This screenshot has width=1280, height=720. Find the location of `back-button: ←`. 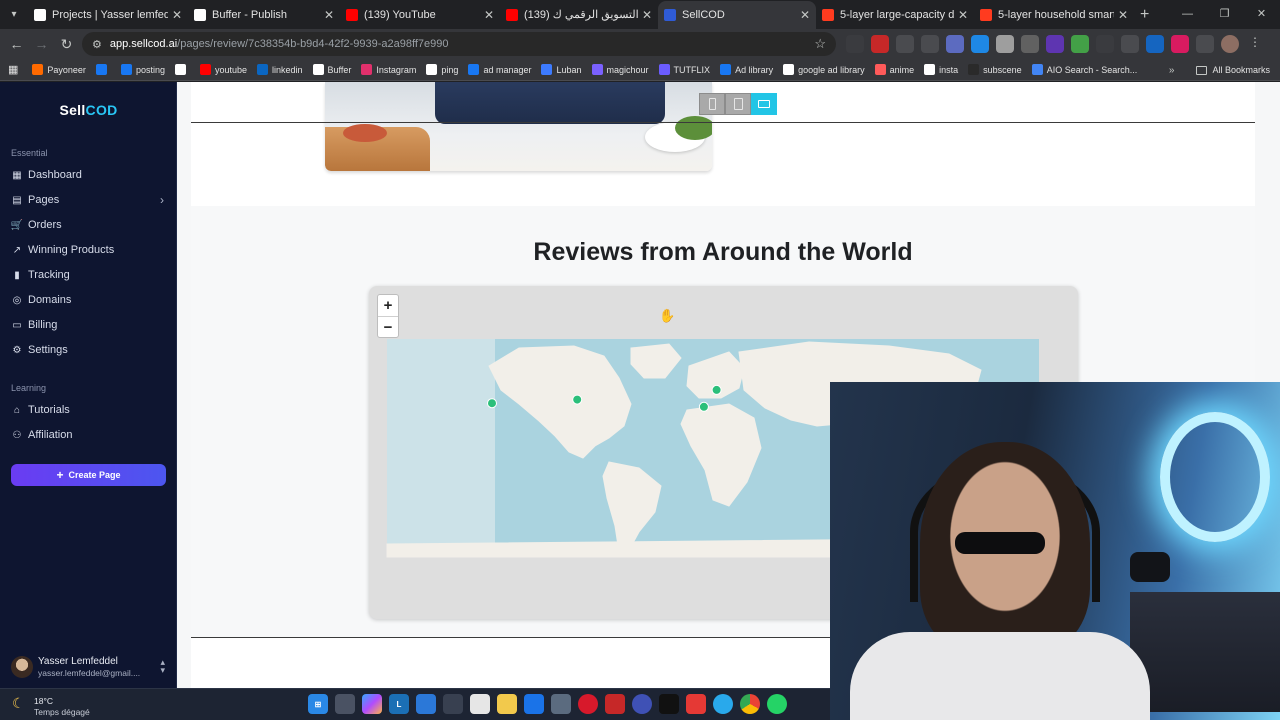

back-button: ← is located at coordinates (16, 44).